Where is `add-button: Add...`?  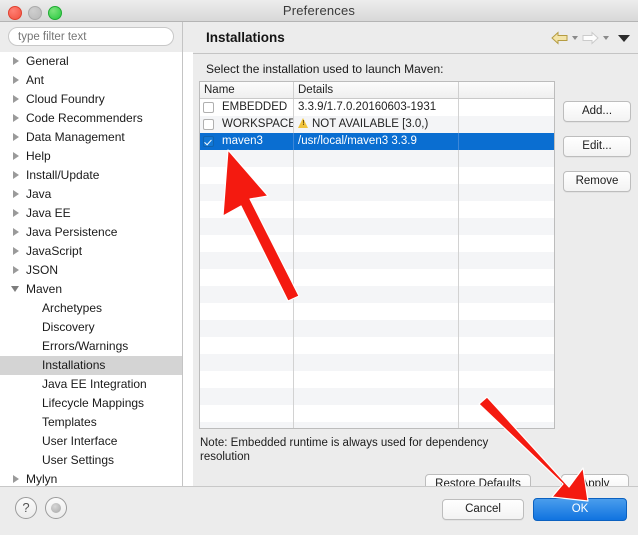
add-button: Add... is located at coordinates (597, 111).